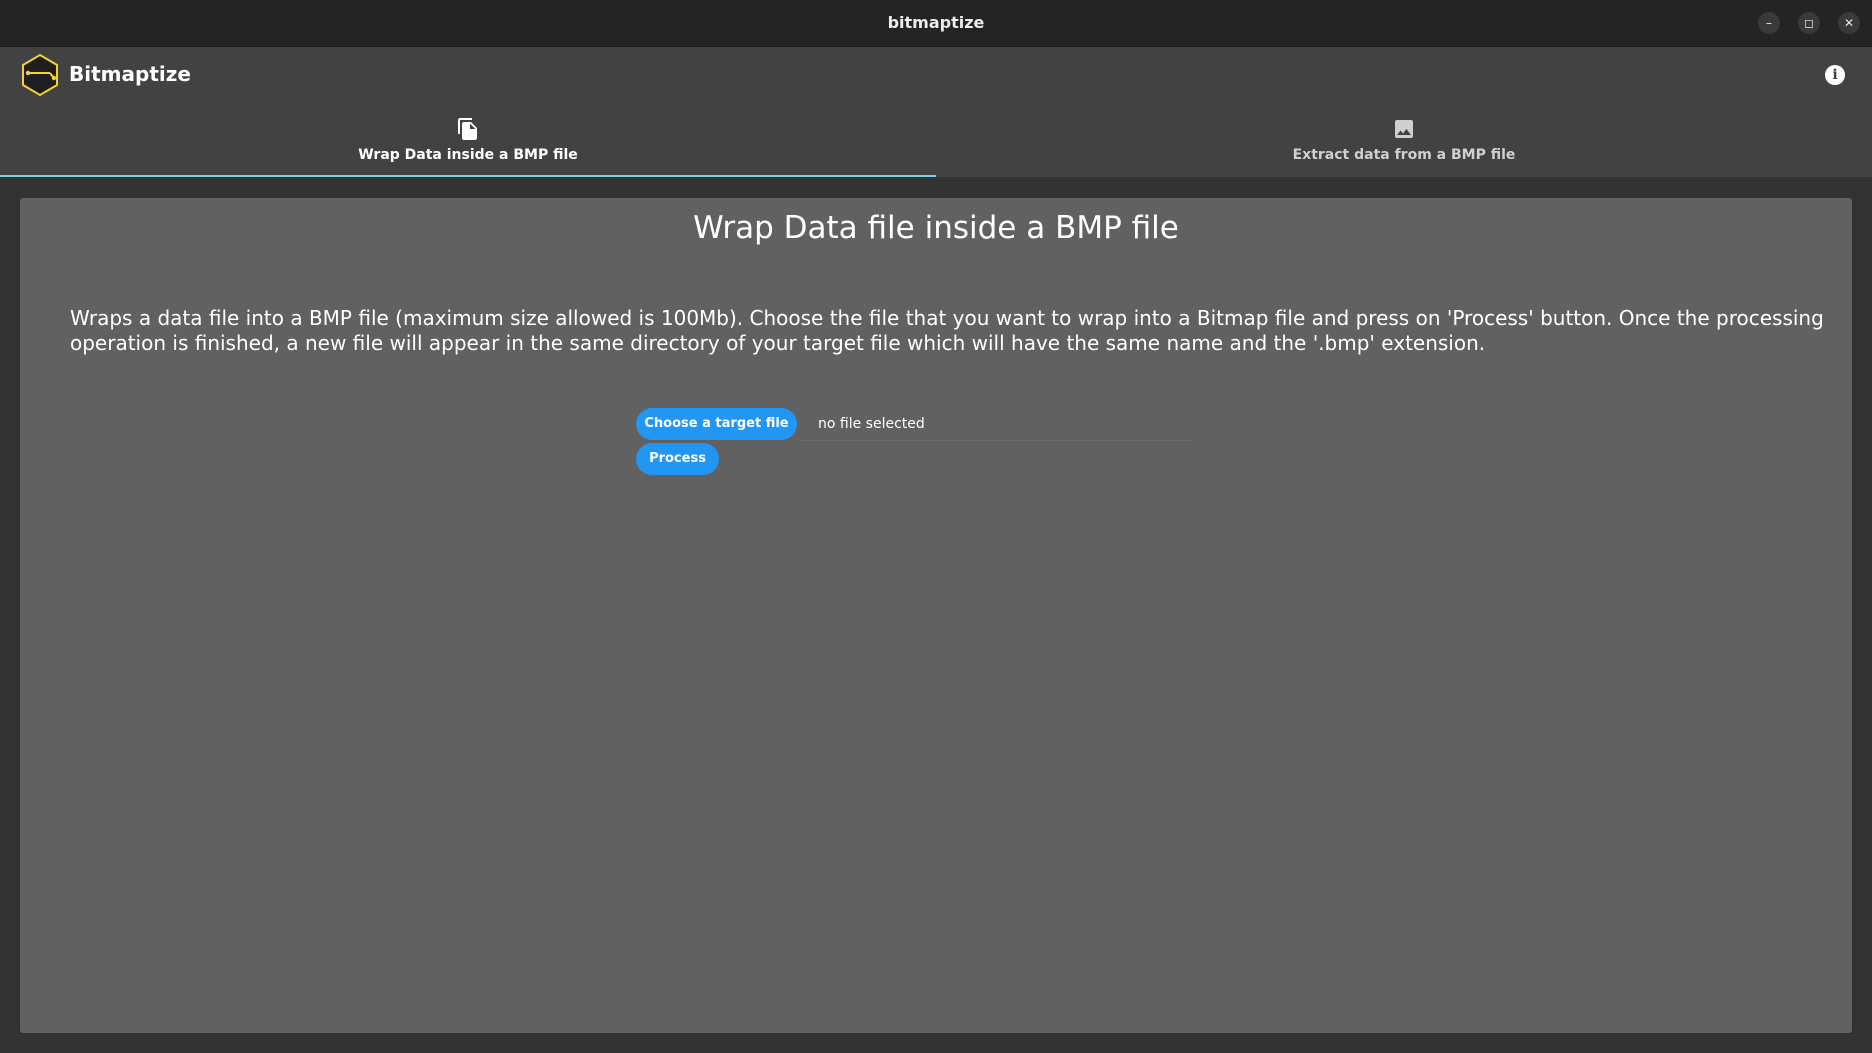 The height and width of the screenshot is (1053, 1872). I want to click on title-bar: bitmaptize – ◻ ✕, so click(936, 23).